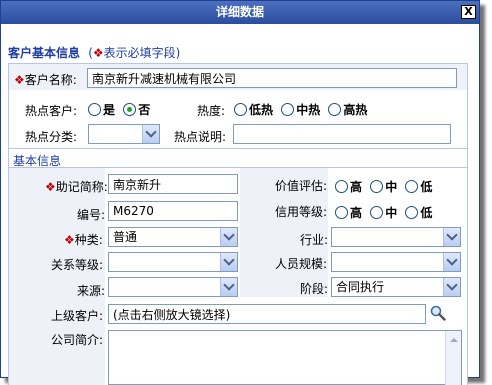  What do you see at coordinates (253, 110) in the screenshot?
I see `hot-degree-low: 低热` at bounding box center [253, 110].